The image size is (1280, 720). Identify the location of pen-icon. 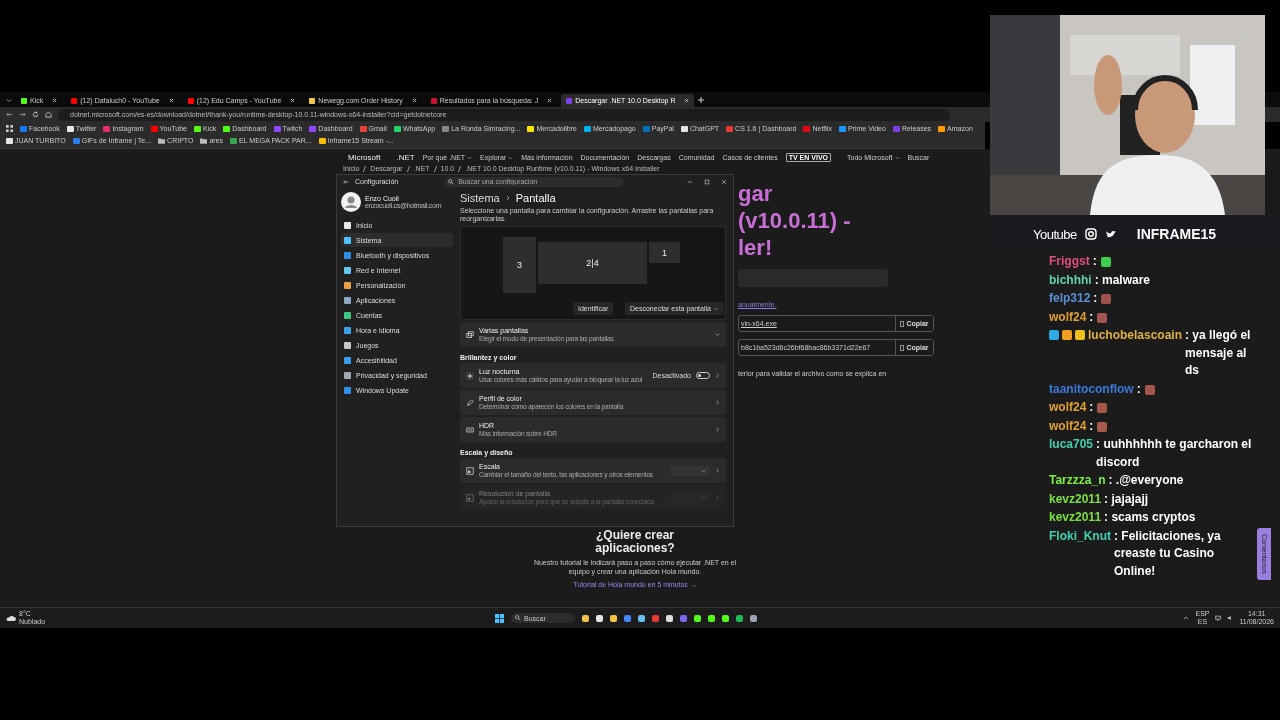
(470, 402).